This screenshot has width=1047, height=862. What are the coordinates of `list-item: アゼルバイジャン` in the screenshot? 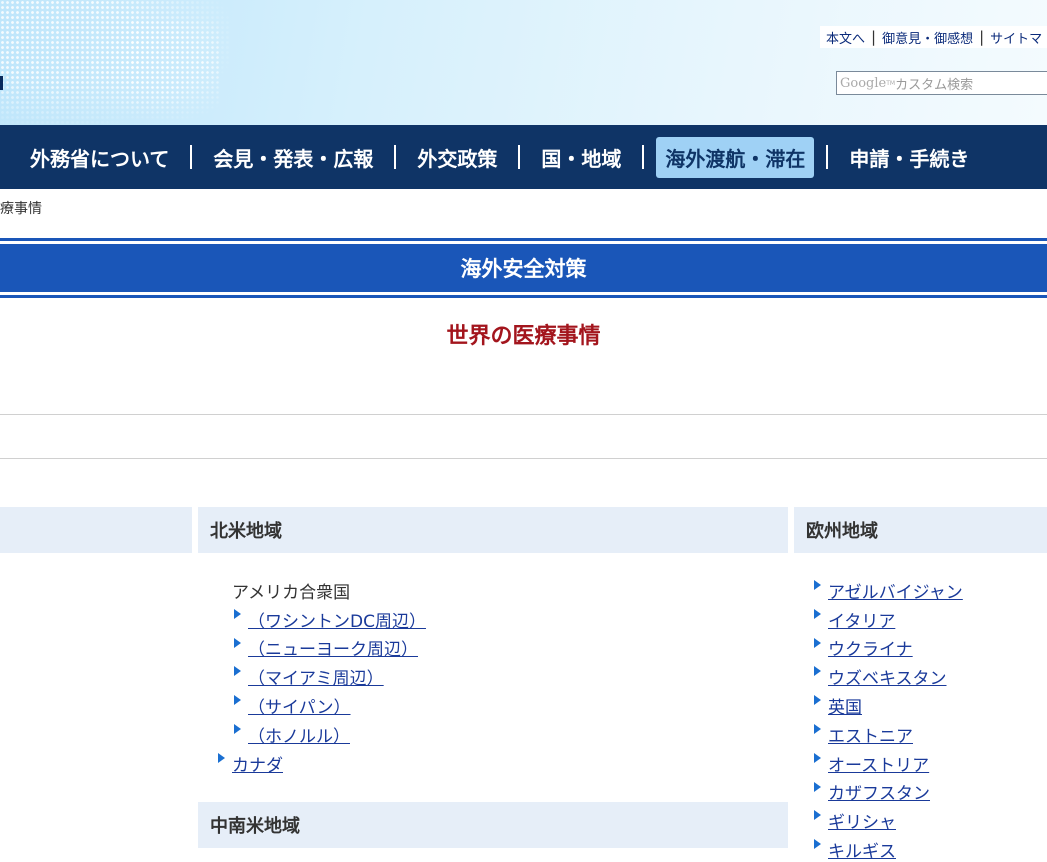 It's located at (888, 590).